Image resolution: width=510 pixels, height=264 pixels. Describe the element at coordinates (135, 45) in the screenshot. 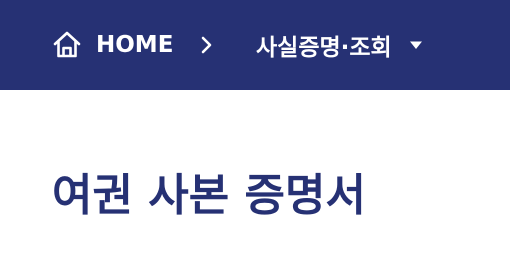

I see `breadcrumb-home-label: HOME` at that location.